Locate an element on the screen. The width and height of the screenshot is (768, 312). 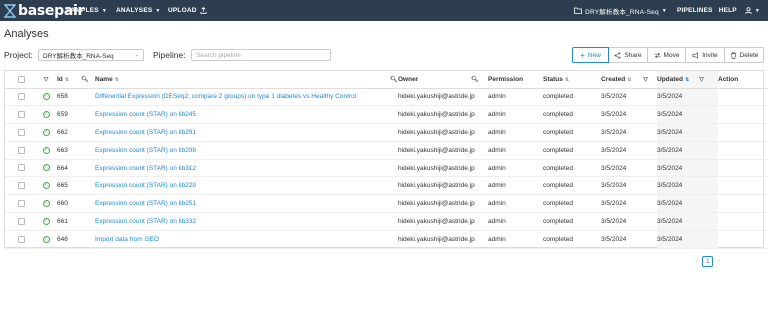
analysis-name-link: Expression count (STAR) on lib298 is located at coordinates (242, 150).